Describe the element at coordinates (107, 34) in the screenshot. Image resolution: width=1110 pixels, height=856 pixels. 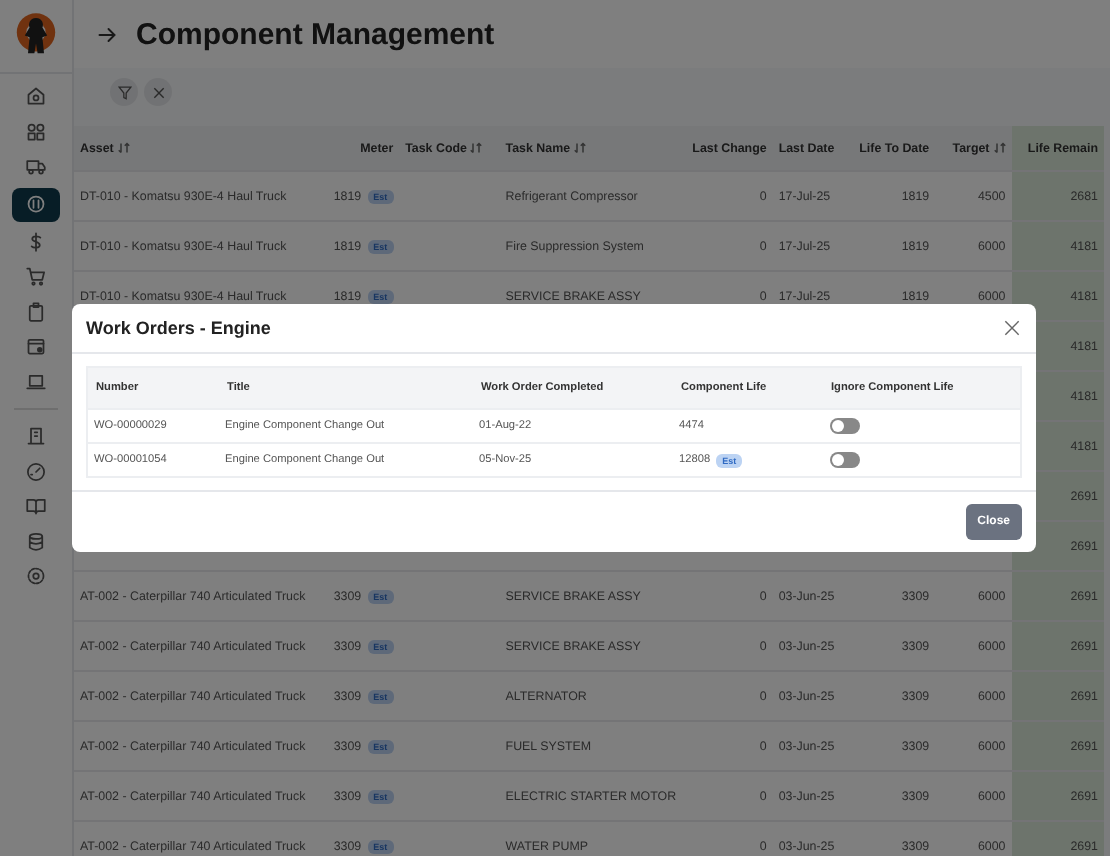
I see `arrow-right-icon` at that location.